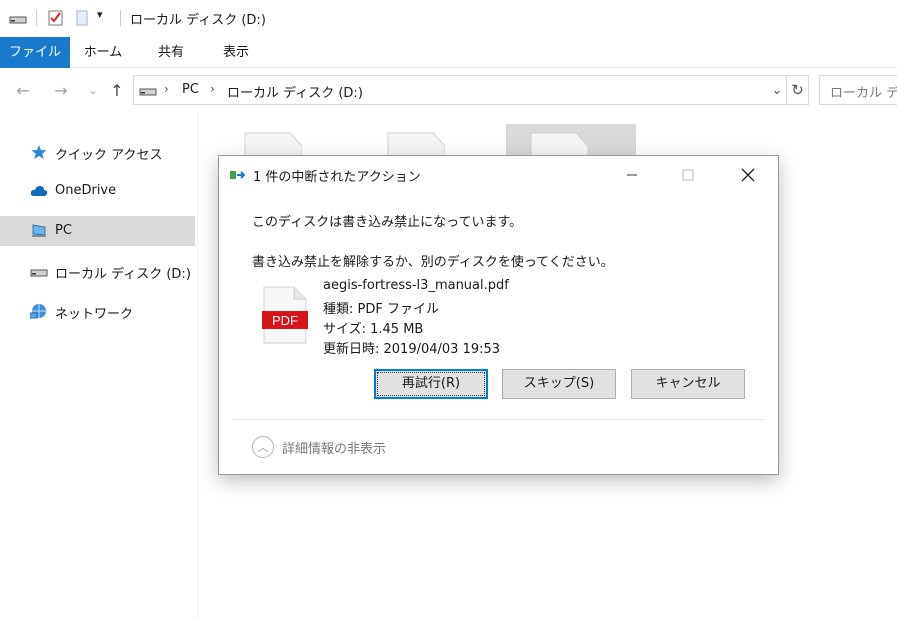 This screenshot has height=619, width=897. I want to click on nav-item-label: ネットワーク, so click(94, 314).